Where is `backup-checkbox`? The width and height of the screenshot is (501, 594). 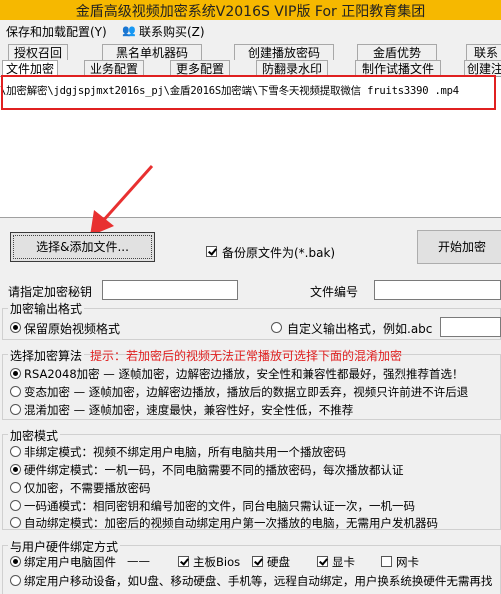
backup-checkbox is located at coordinates (211, 251).